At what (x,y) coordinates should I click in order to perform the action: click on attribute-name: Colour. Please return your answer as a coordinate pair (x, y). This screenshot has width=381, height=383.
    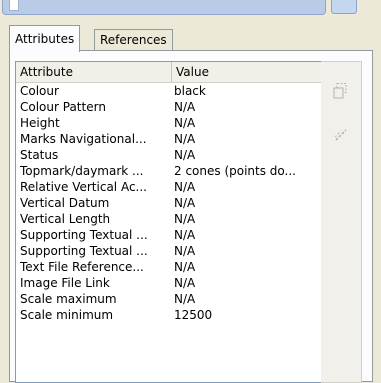
    Looking at the image, I should click on (39, 91).